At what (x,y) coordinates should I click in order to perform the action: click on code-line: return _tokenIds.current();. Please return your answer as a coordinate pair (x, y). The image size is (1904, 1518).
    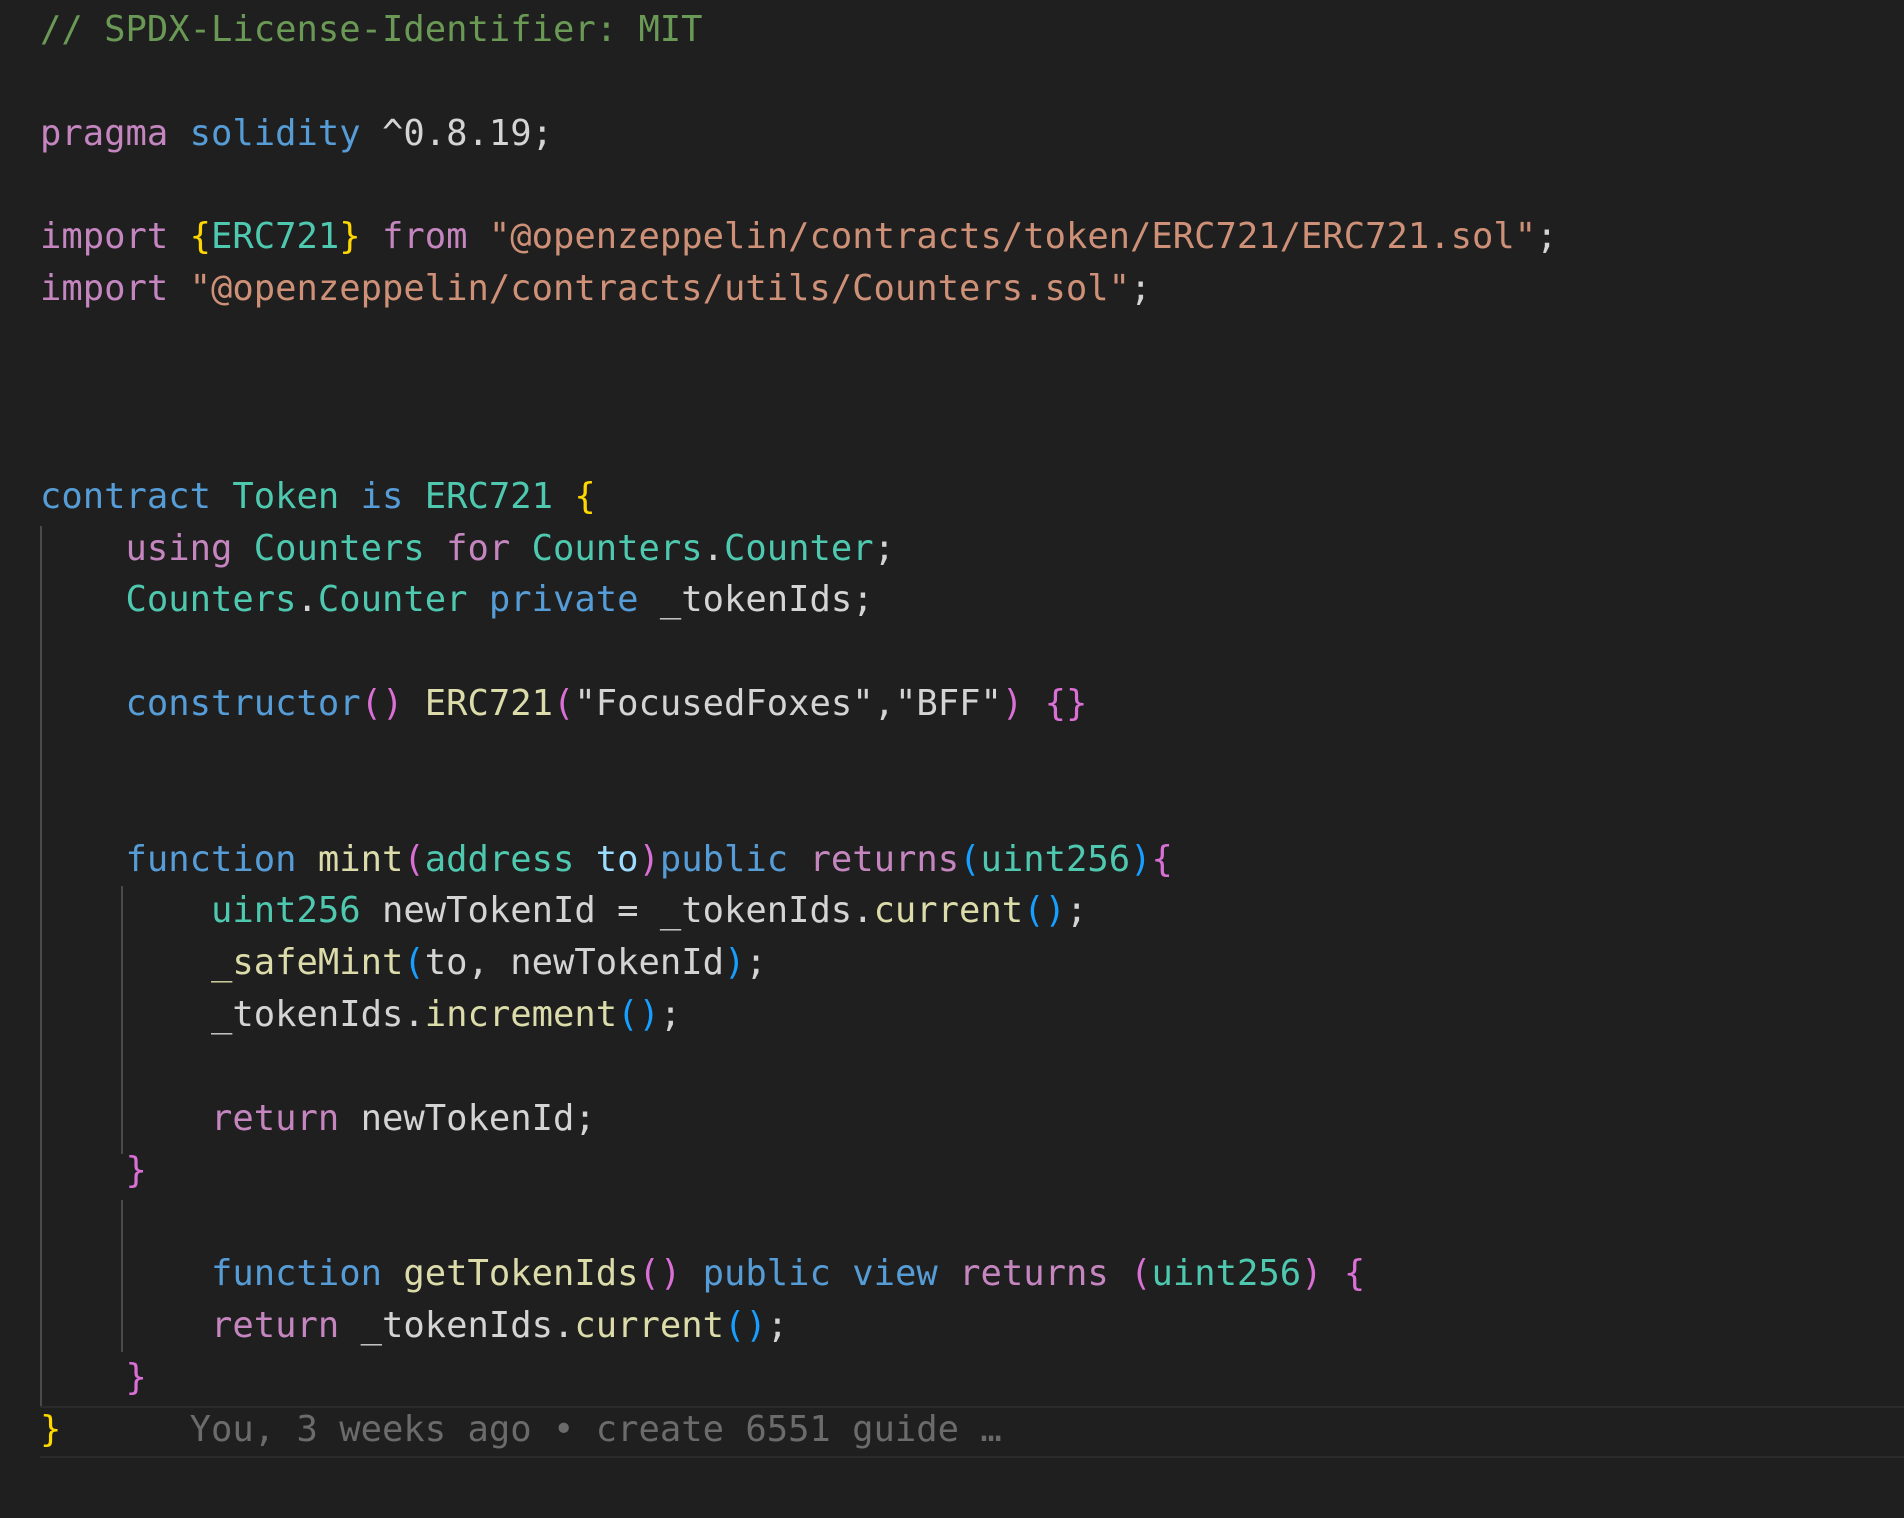
    Looking at the image, I should click on (414, 1326).